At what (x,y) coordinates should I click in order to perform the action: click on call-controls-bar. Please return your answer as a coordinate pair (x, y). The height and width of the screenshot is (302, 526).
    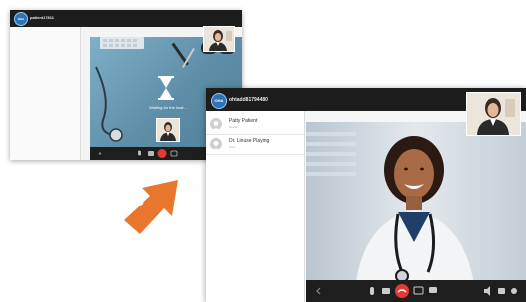
    Looking at the image, I should click on (416, 291).